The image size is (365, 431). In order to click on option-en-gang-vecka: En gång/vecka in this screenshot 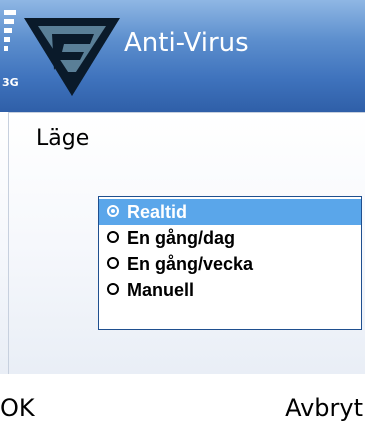, I will do `click(230, 264)`.